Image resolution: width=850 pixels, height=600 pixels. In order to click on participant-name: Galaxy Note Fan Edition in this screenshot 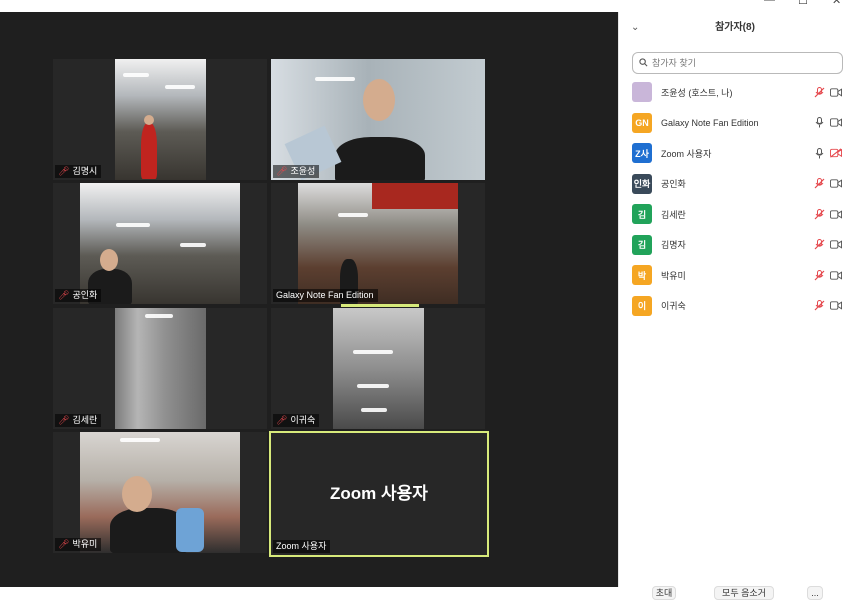, I will do `click(710, 122)`.